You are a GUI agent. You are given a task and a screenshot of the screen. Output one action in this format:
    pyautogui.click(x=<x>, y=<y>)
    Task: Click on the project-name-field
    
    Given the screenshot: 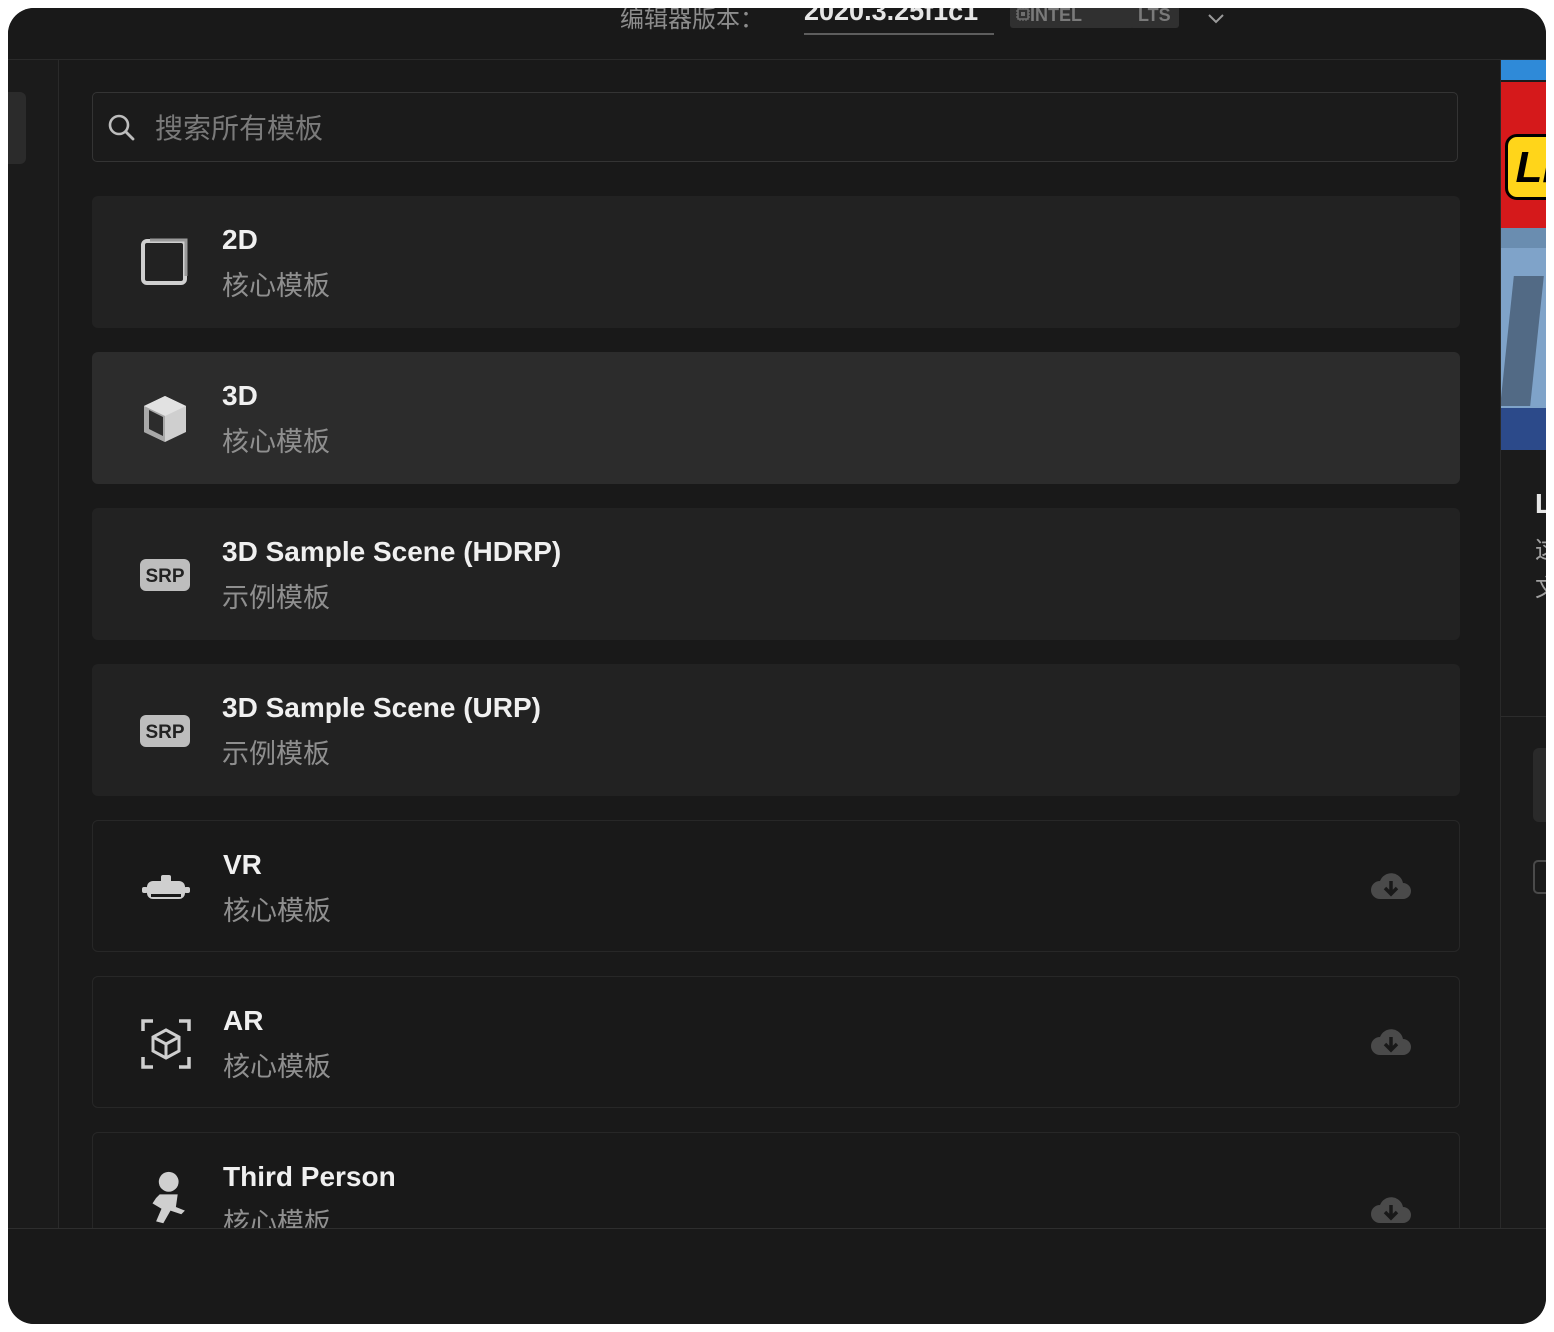 What is the action you would take?
    pyautogui.click(x=1539, y=785)
    